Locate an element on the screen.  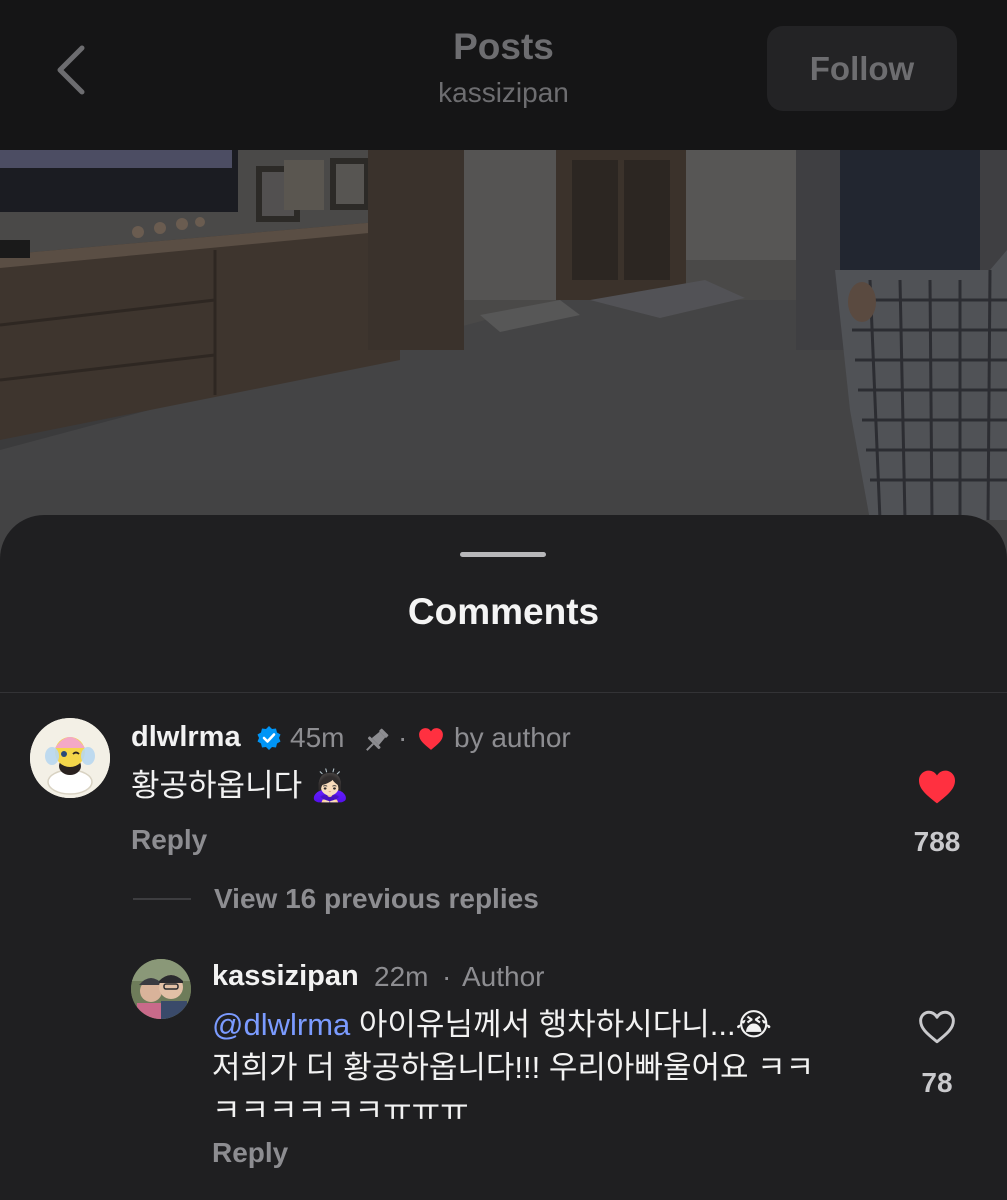
reply-text-line-1-body: 아이유님께서 행차하시다니...😭 is located at coordinates (565, 1024).